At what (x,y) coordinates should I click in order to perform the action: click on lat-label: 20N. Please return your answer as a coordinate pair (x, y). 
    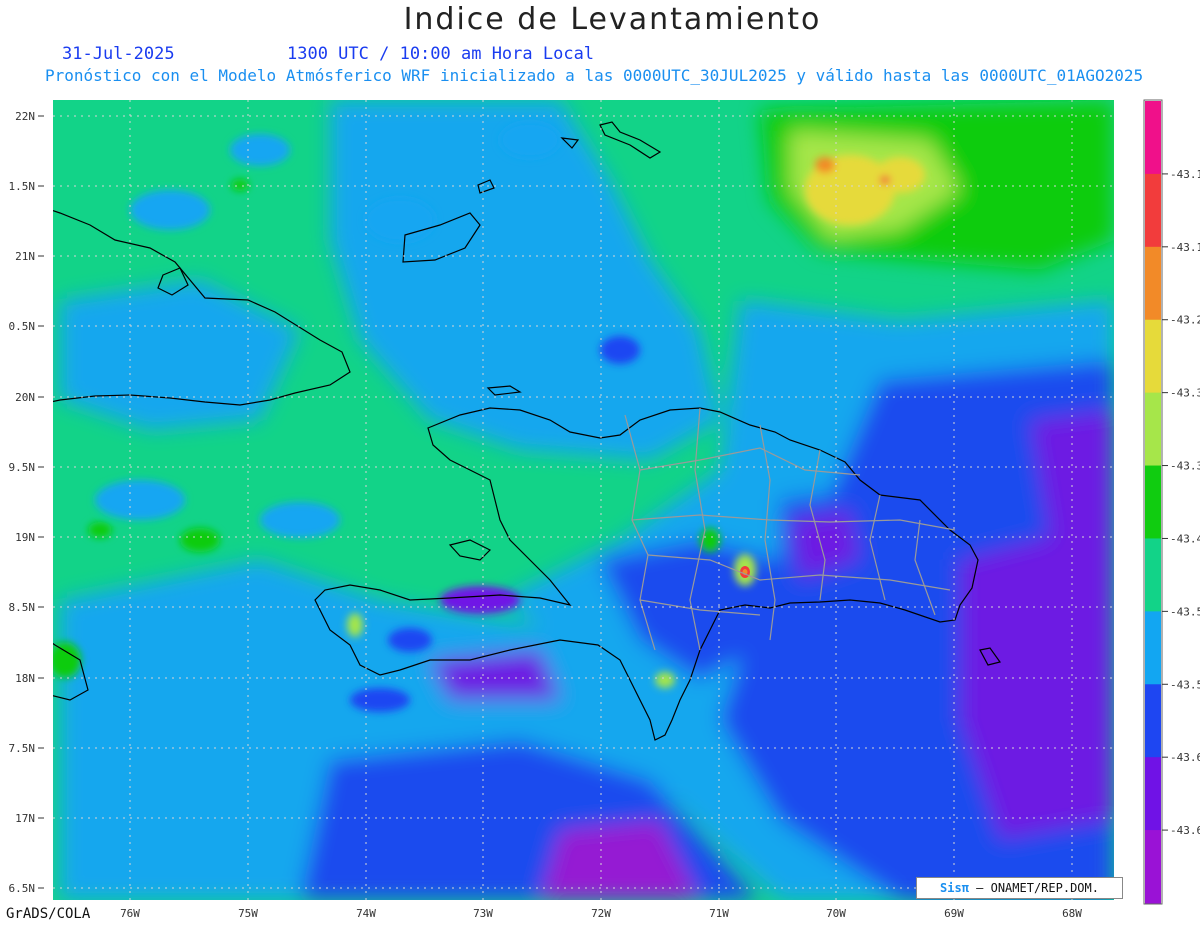
    Looking at the image, I should click on (25, 397).